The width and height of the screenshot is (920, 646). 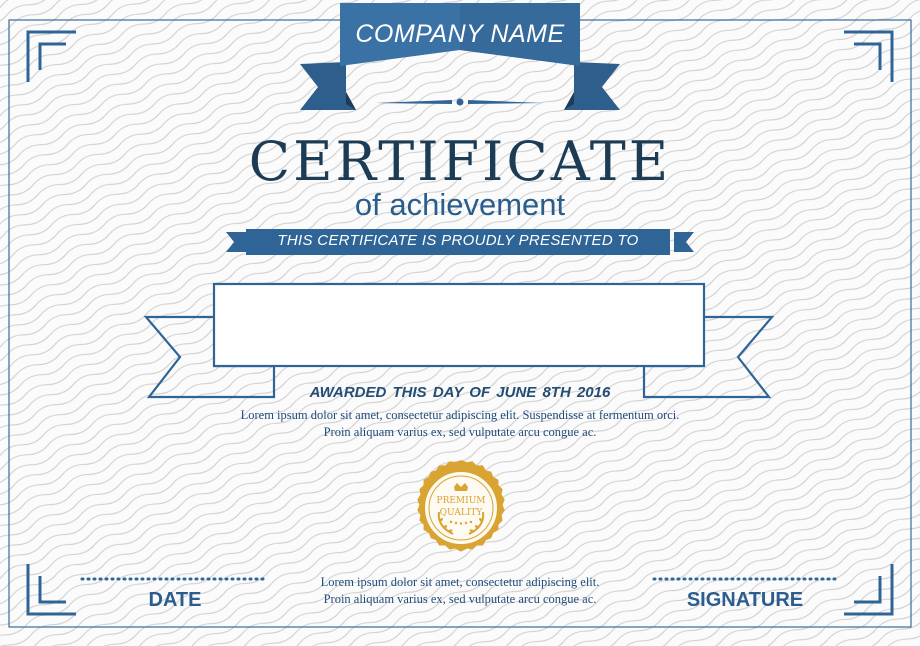 What do you see at coordinates (460, 392) in the screenshot?
I see `awarded-date-text: AWARDED THIS DAY OF JUNE 8TH 2016` at bounding box center [460, 392].